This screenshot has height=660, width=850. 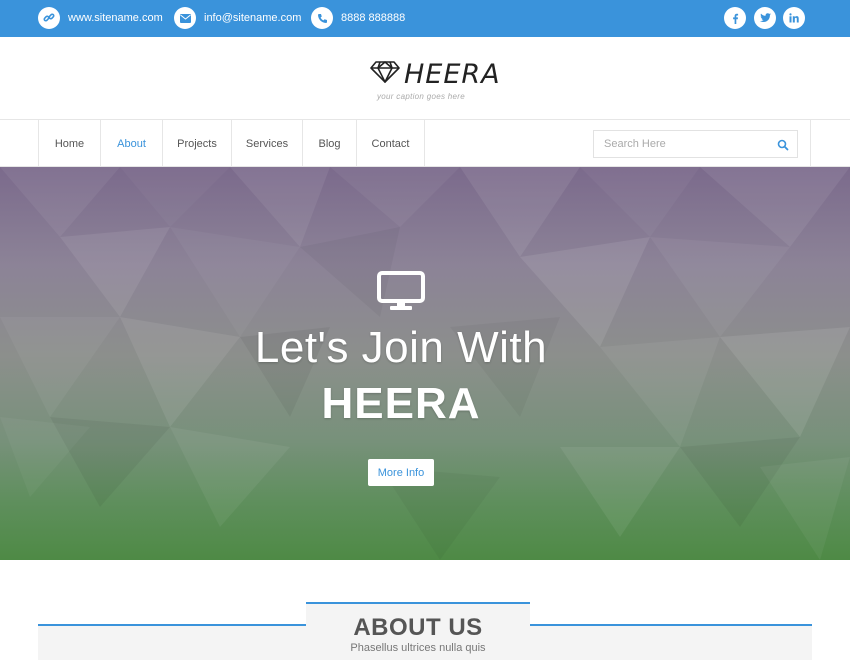 I want to click on logo-header: HEERA your caption goes here, so click(x=425, y=78).